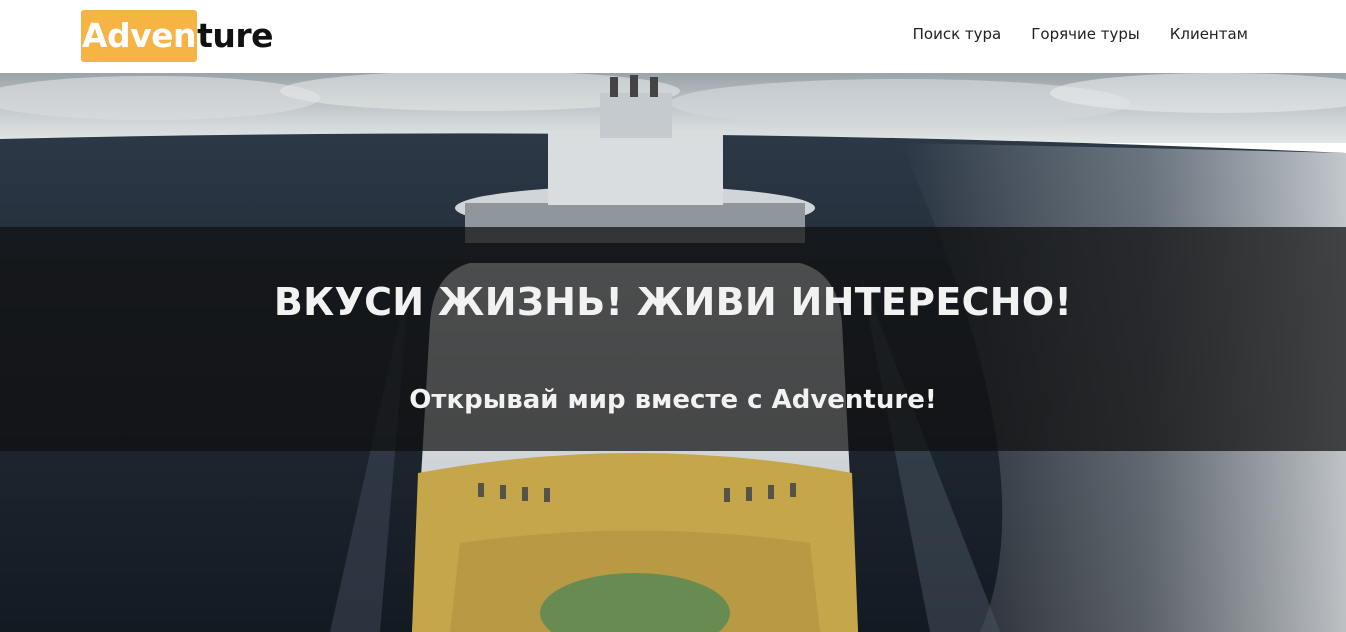 The image size is (1346, 632). What do you see at coordinates (1209, 34) in the screenshot?
I see `nav-item-clients: Клиентам` at bounding box center [1209, 34].